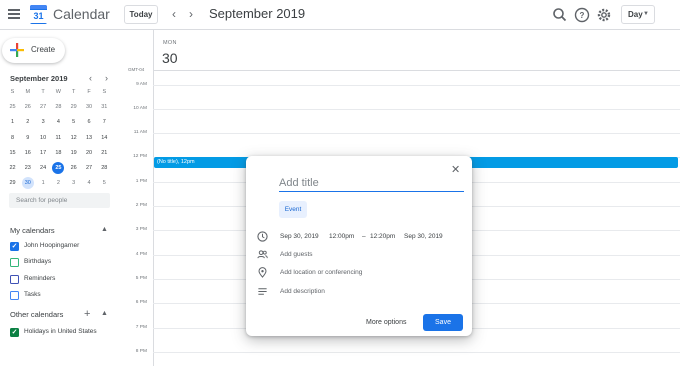 The width and height of the screenshot is (680, 366). What do you see at coordinates (60, 280) in the screenshot?
I see `calendar-item: Reminders` at bounding box center [60, 280].